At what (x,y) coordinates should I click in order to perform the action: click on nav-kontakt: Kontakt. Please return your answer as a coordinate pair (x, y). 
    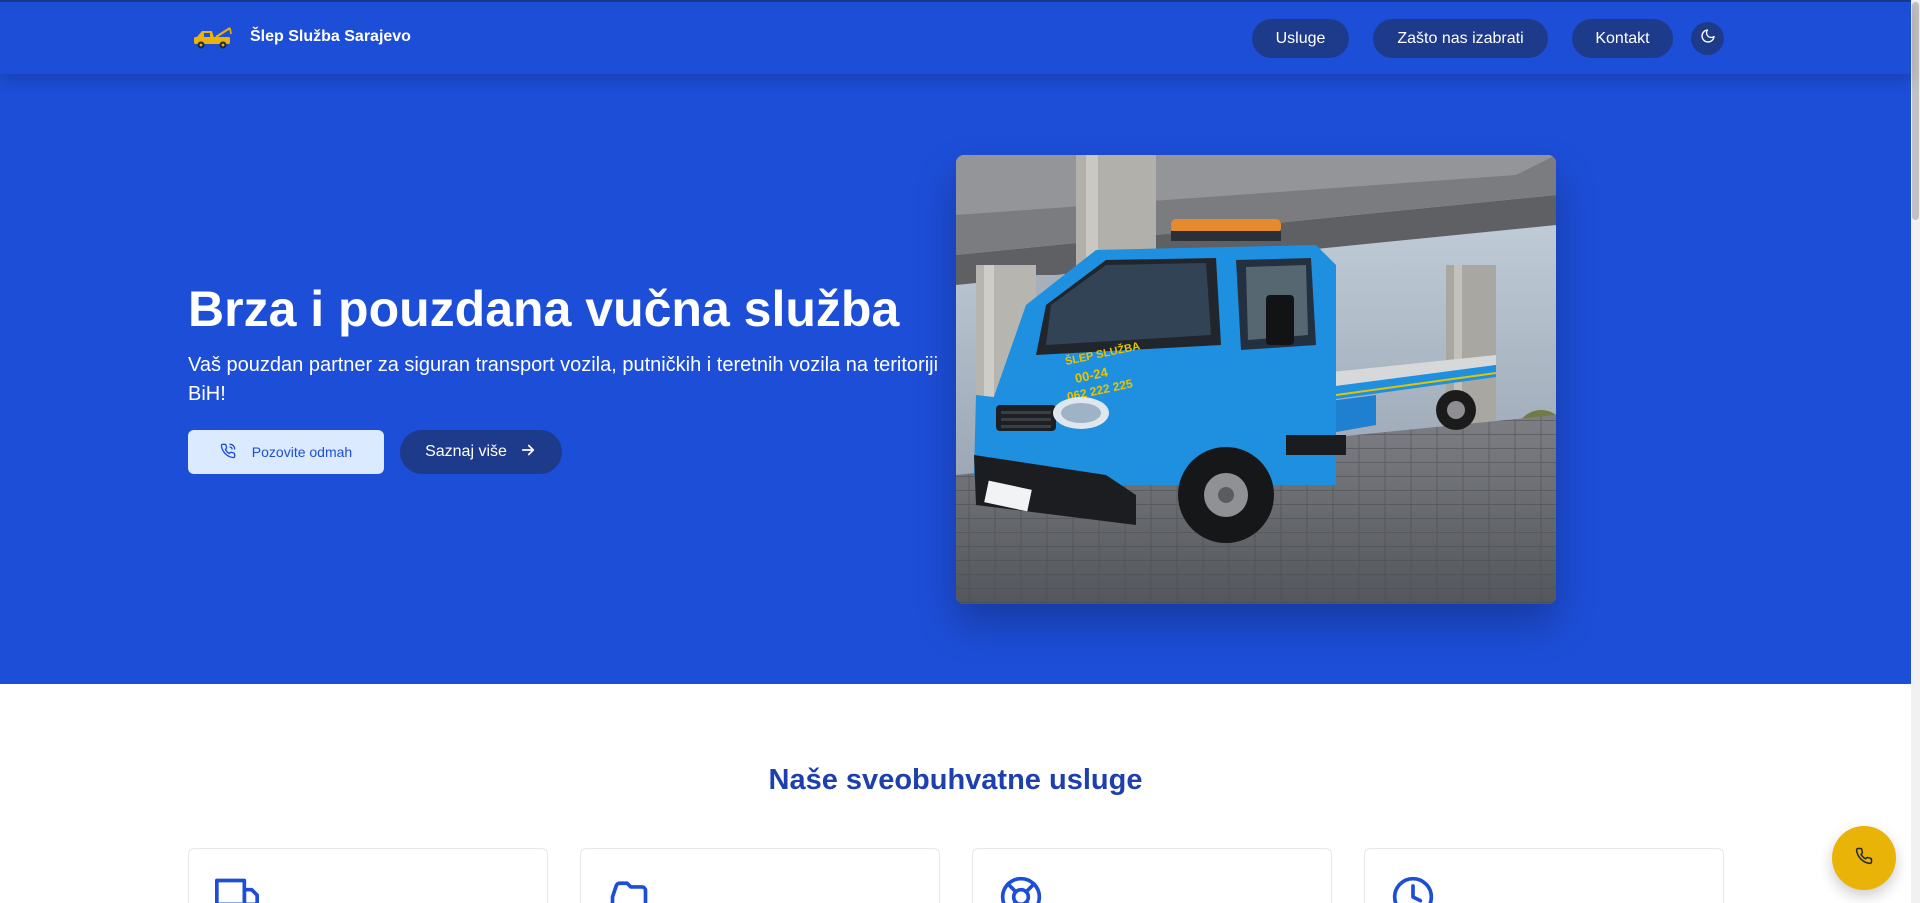
    Looking at the image, I should click on (1622, 38).